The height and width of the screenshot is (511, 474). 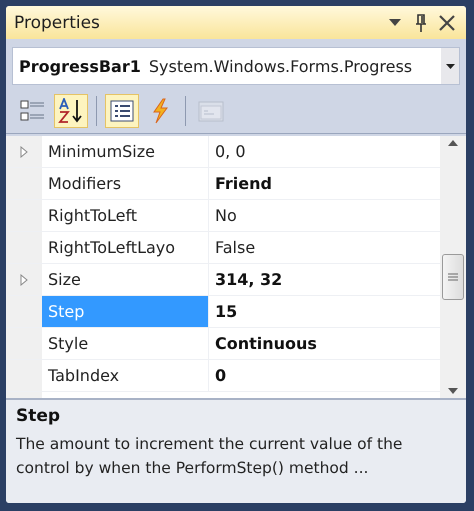 I want to click on scroll-up-icon, so click(x=453, y=143).